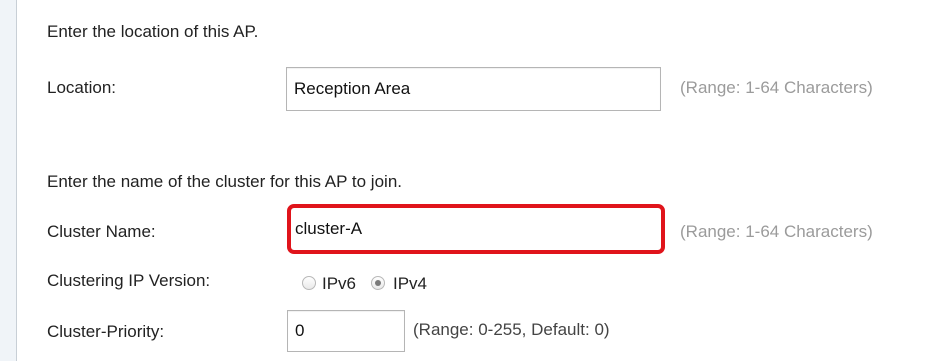 This screenshot has width=951, height=361. I want to click on cluster-priority-range-hint: (Range: 0-255, Default: 0), so click(511, 329).